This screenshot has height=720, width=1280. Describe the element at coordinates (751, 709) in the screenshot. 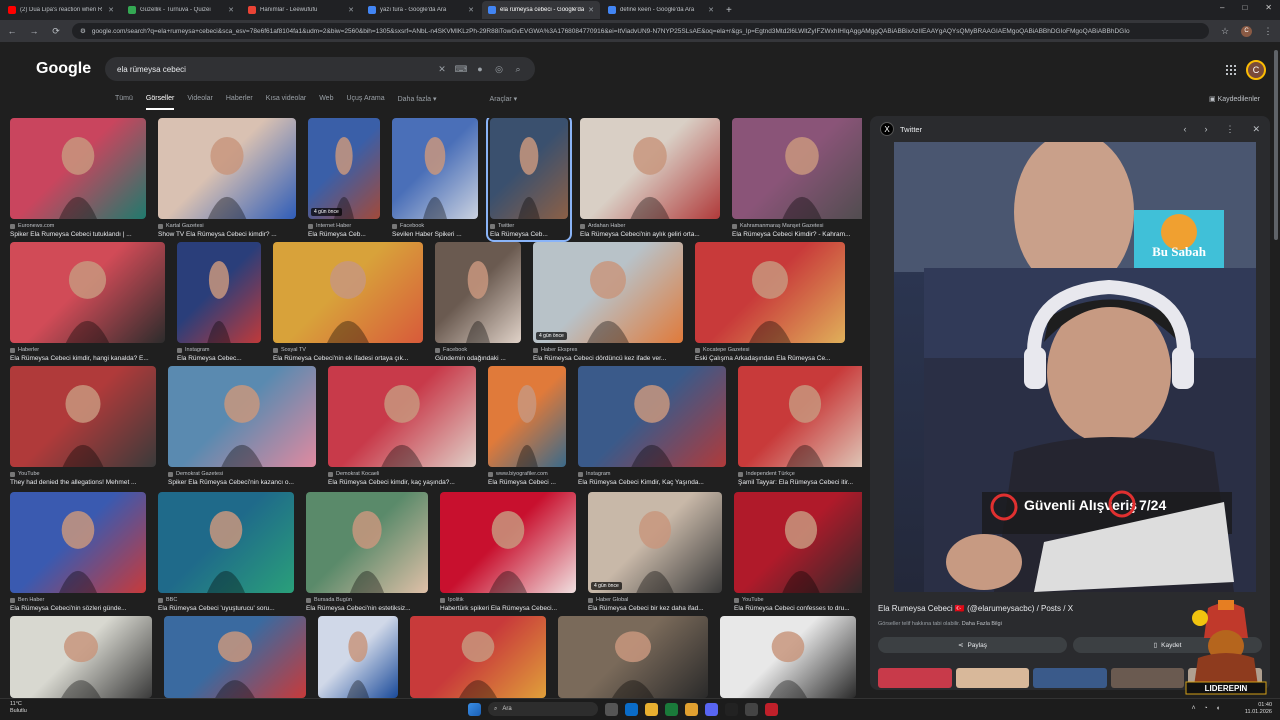

I see `app-icon` at that location.